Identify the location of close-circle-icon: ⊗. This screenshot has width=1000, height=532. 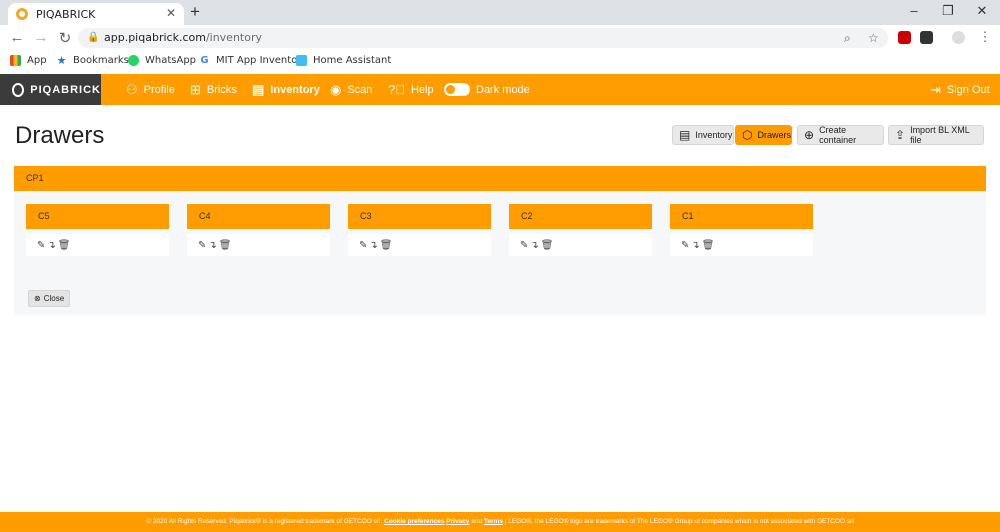
(37, 298).